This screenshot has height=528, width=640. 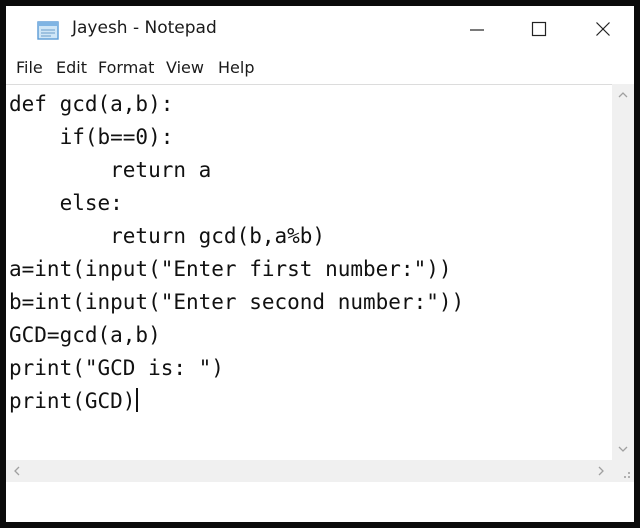 I want to click on text-caret, so click(x=137, y=400).